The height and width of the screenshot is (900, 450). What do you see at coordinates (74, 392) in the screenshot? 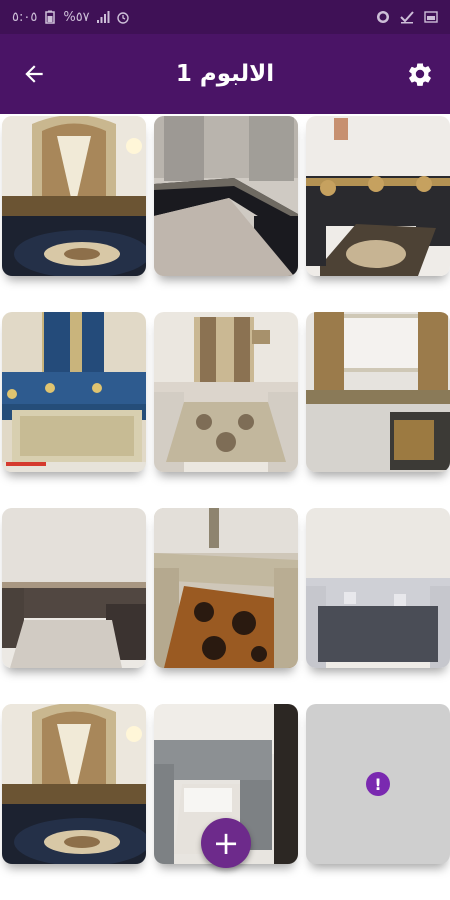
I see `photo-majlis-blue` at bounding box center [74, 392].